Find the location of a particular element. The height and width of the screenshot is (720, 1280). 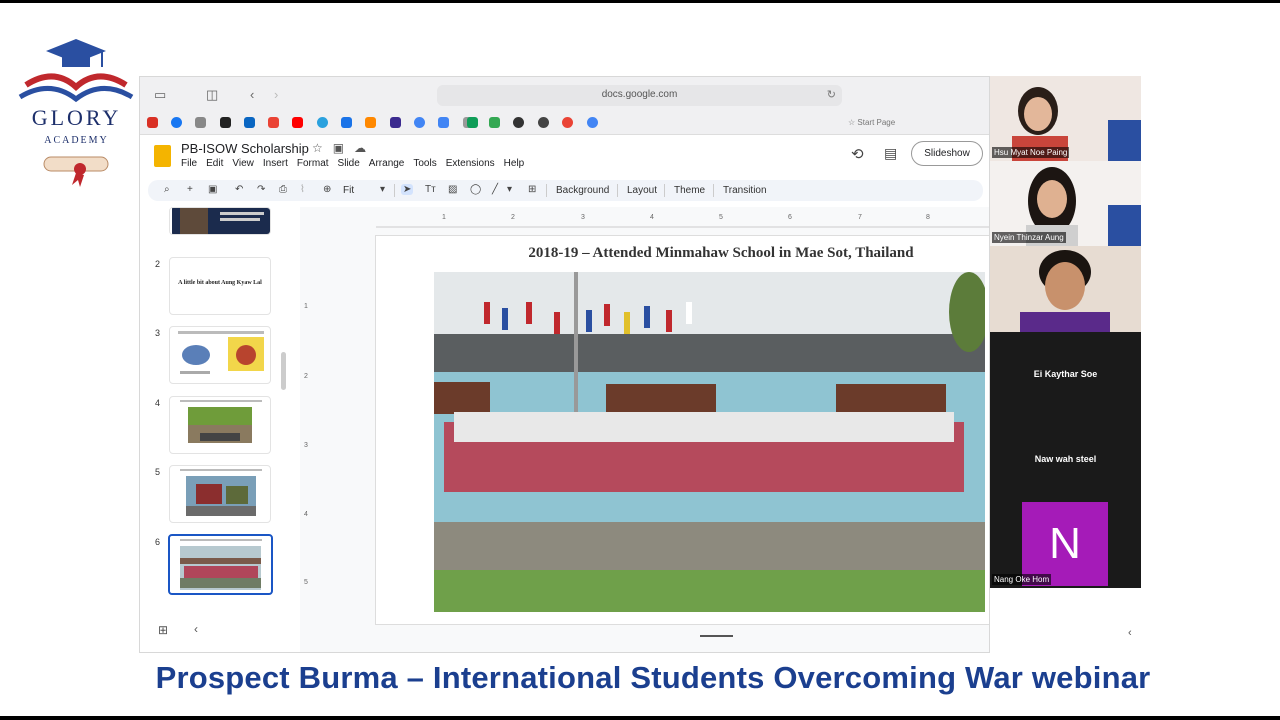

slide-thumbnail: A little bit about Aung Kyaw Lal is located at coordinates (220, 286).